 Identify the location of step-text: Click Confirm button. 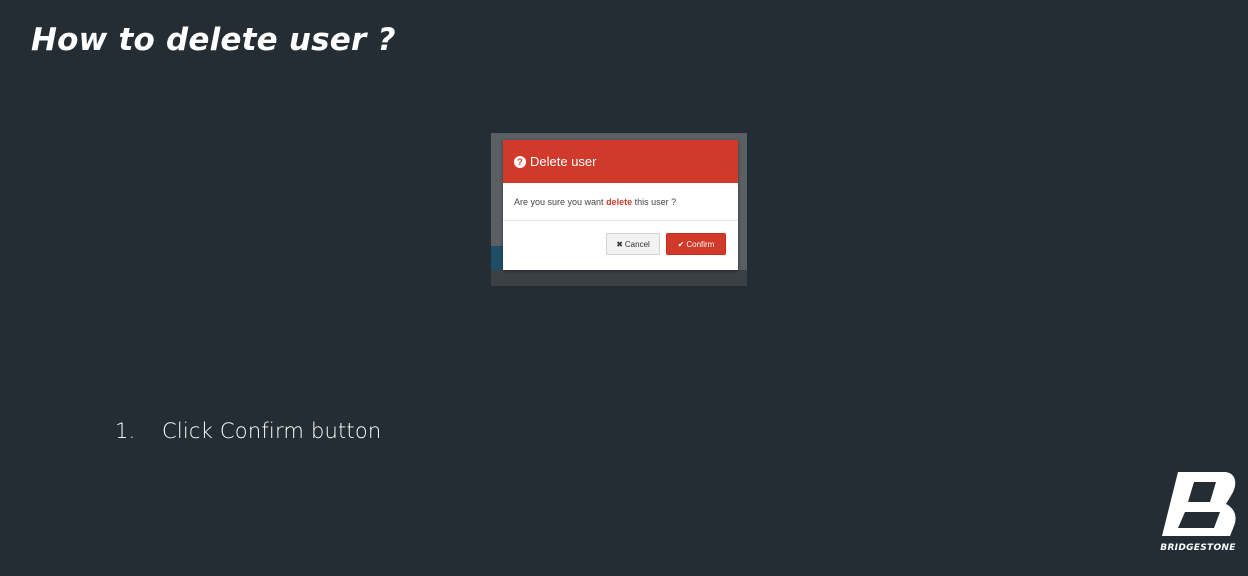
(272, 431).